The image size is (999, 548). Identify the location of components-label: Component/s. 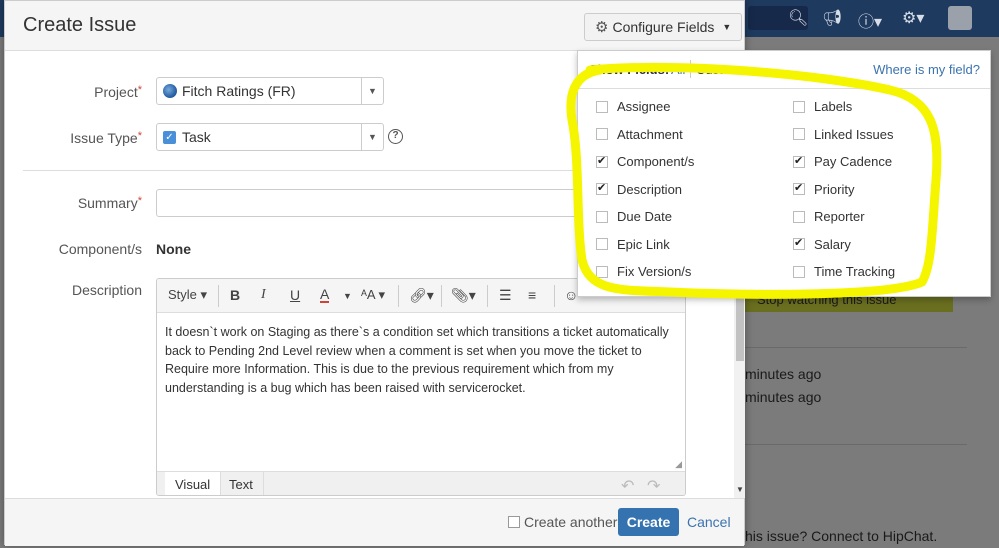
(100, 249).